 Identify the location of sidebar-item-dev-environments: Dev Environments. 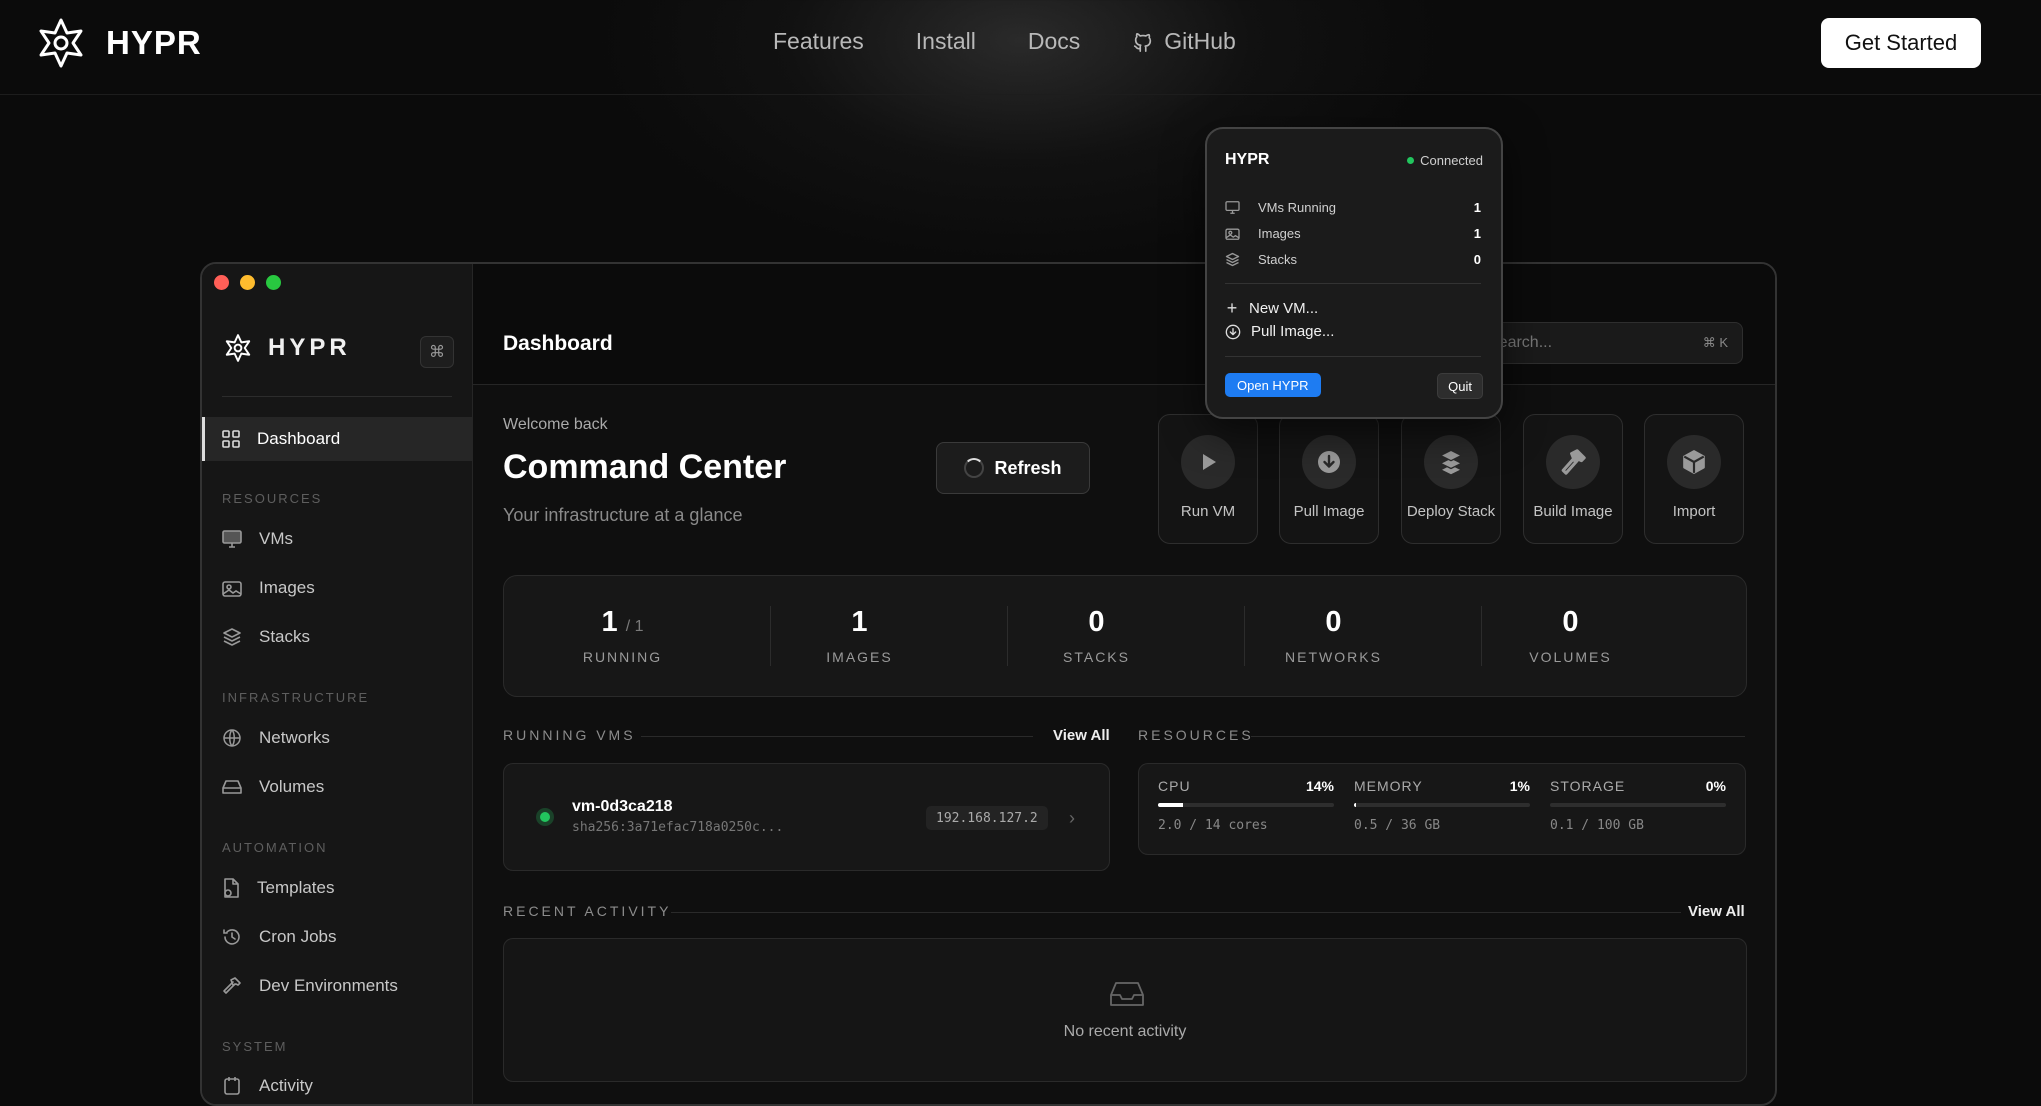
(337, 986).